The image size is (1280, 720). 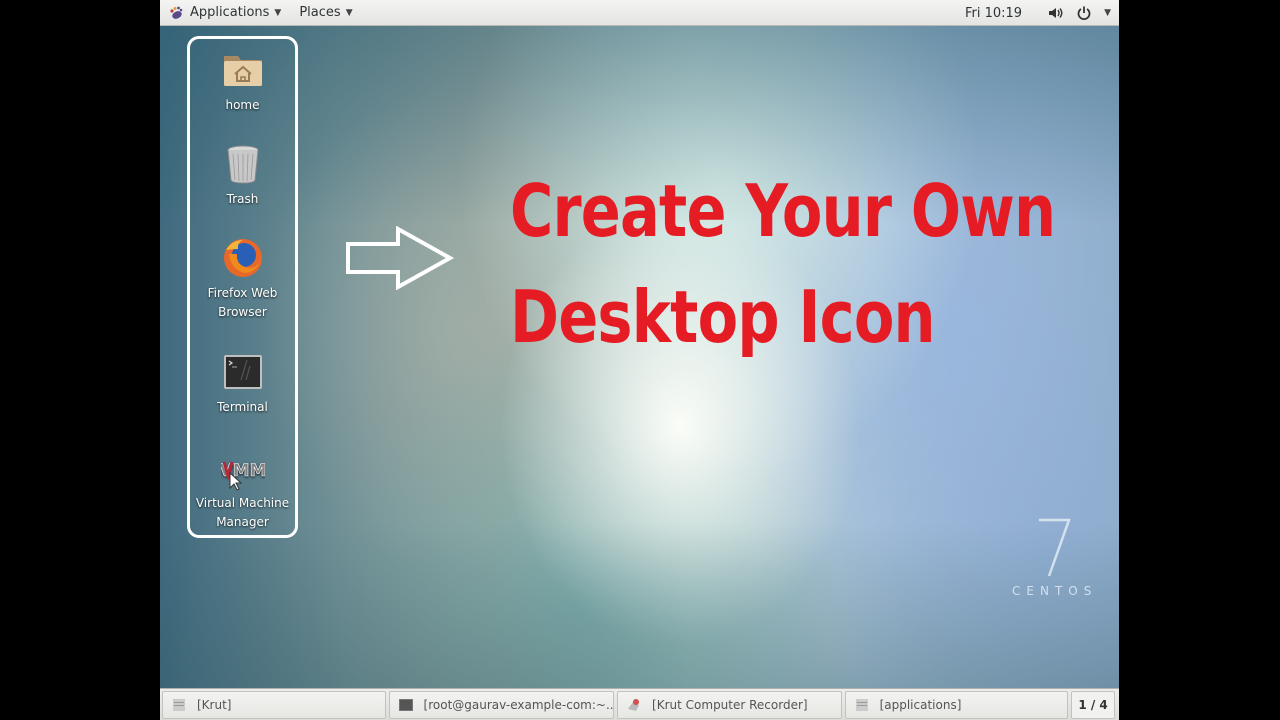 What do you see at coordinates (242, 164) in the screenshot?
I see `trash-icon` at bounding box center [242, 164].